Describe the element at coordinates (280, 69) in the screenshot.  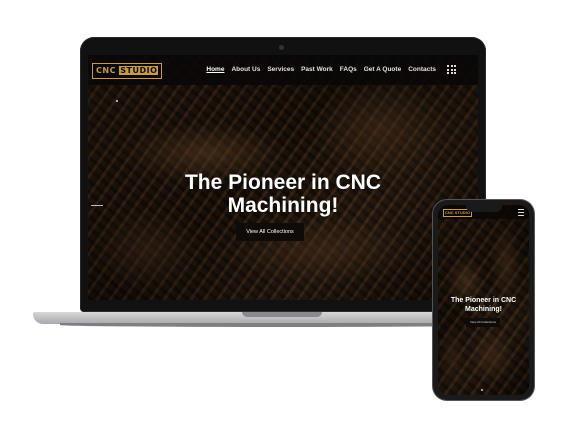
I see `nav-item-services: Services` at that location.